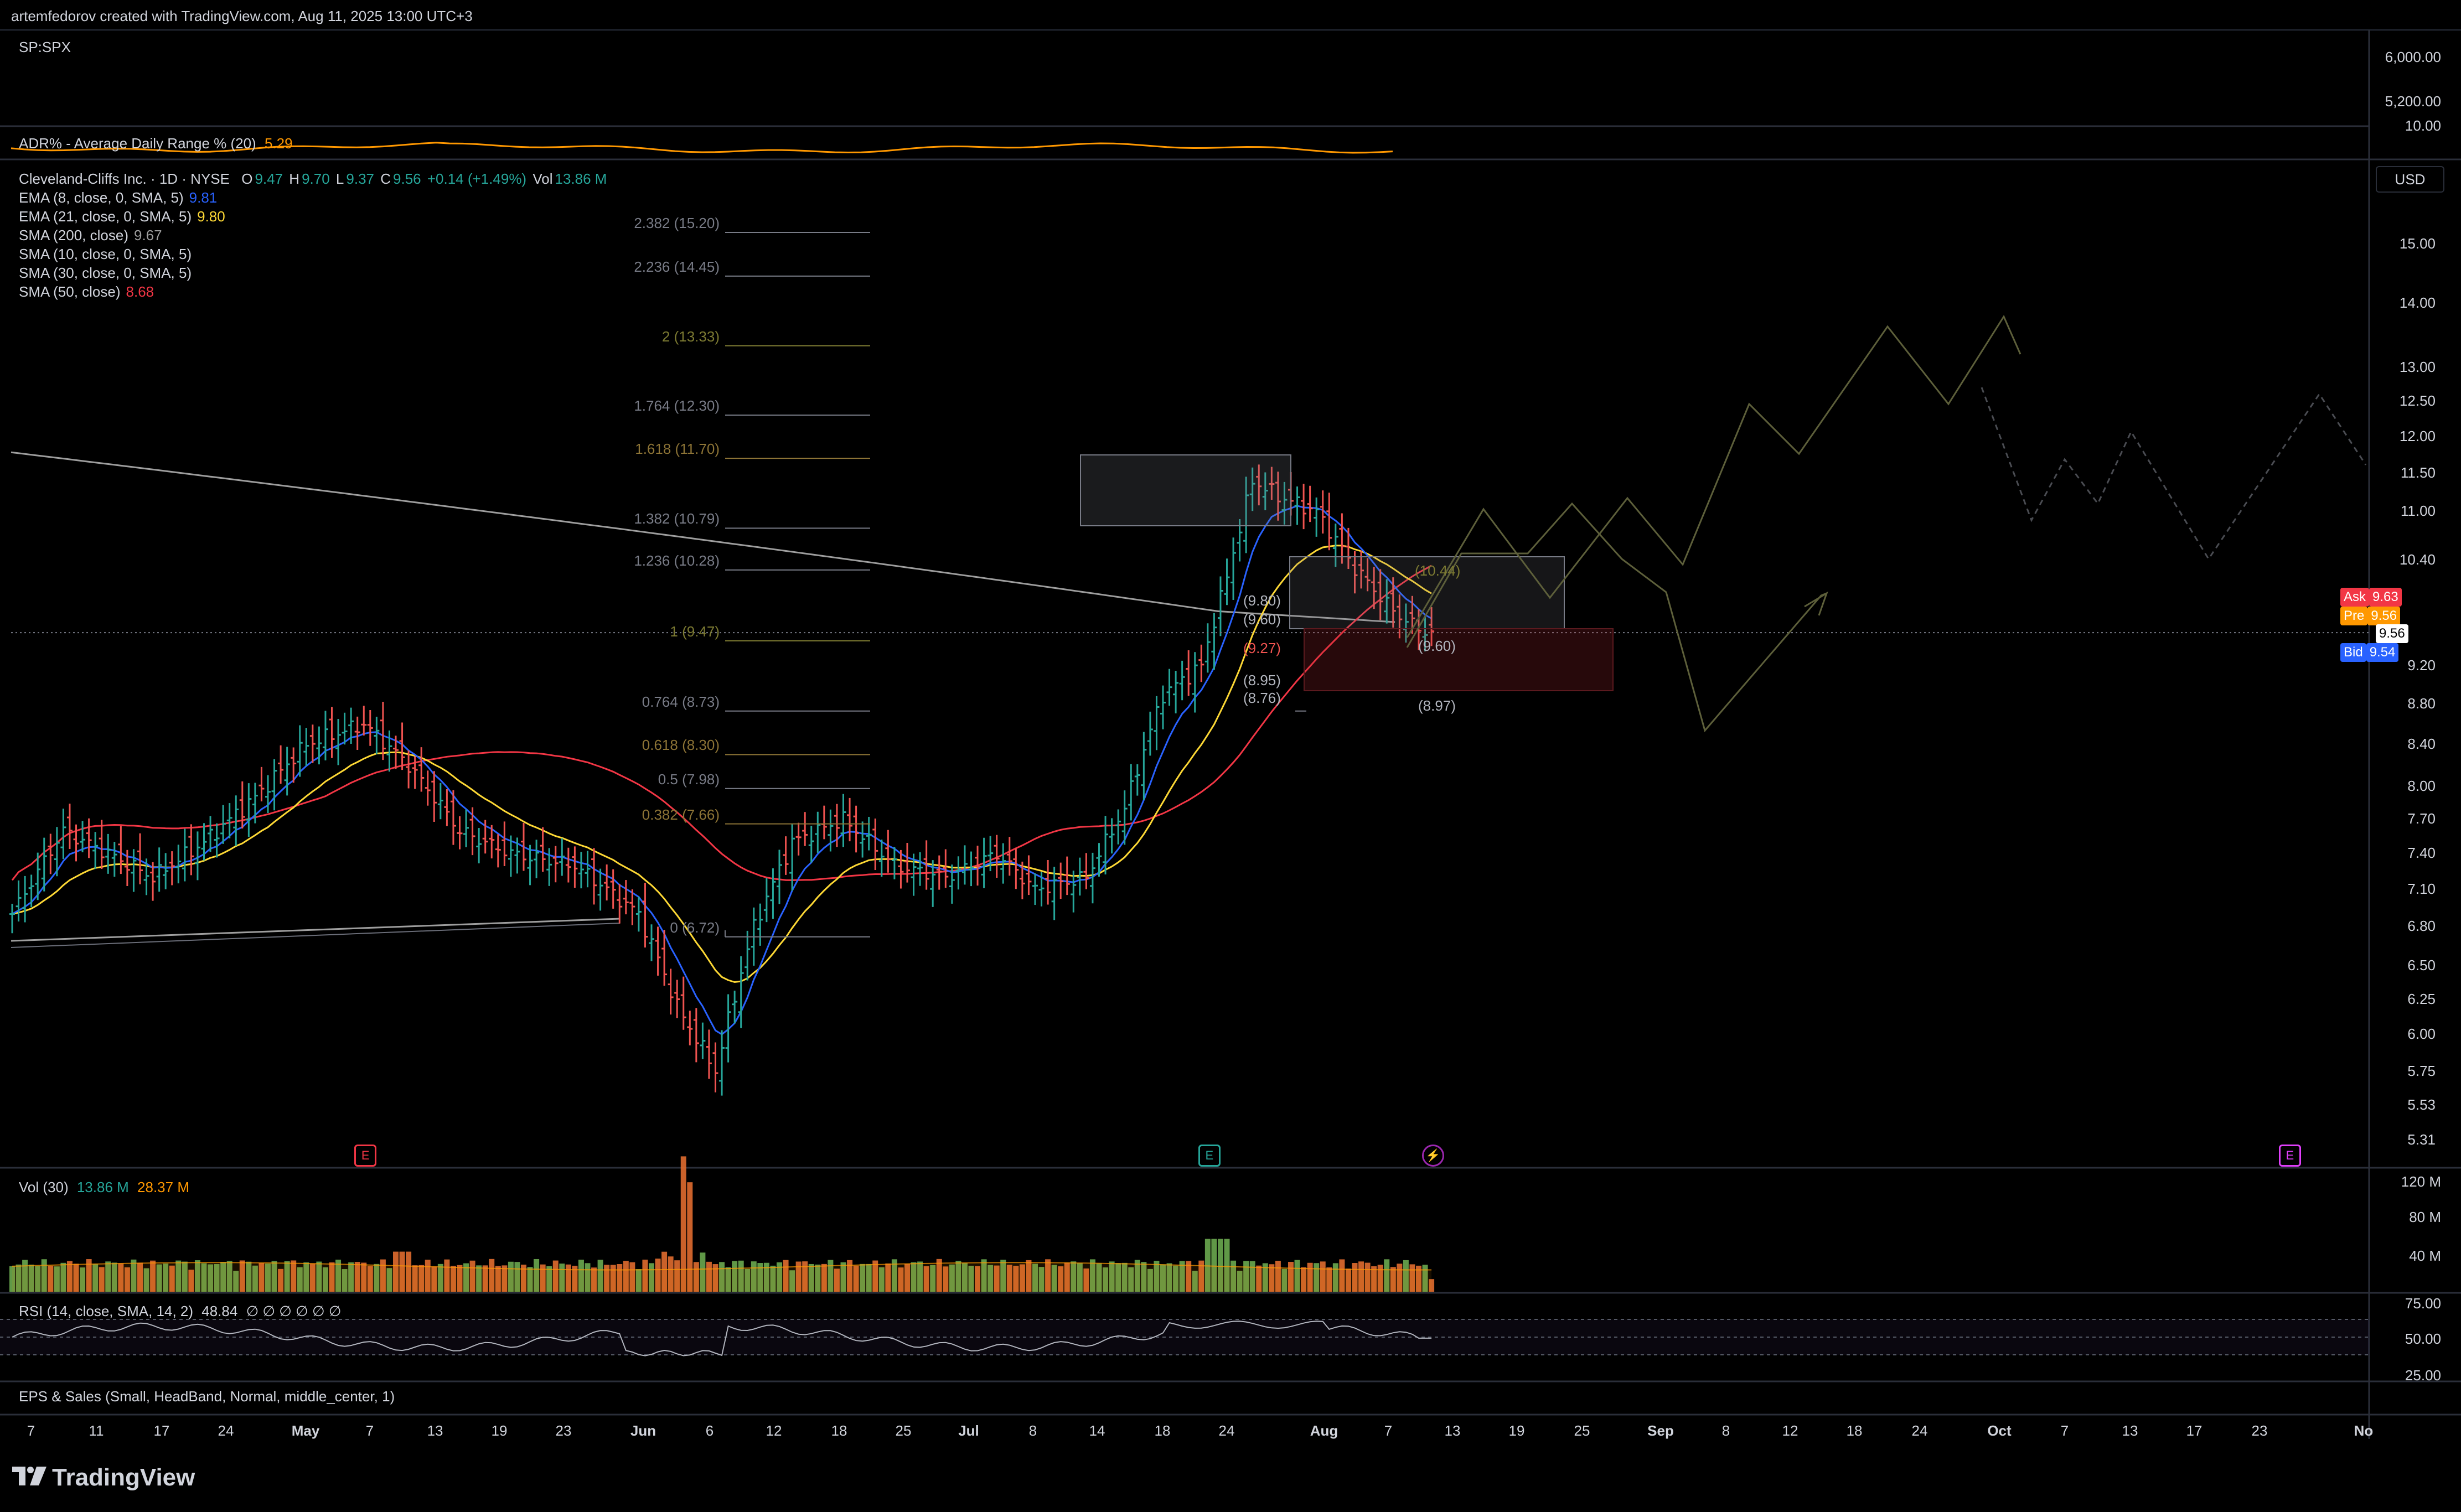 This screenshot has width=2461, height=1512. Describe the element at coordinates (681, 745) in the screenshot. I see `fib-level-label: 0.618 (8.30)` at that location.